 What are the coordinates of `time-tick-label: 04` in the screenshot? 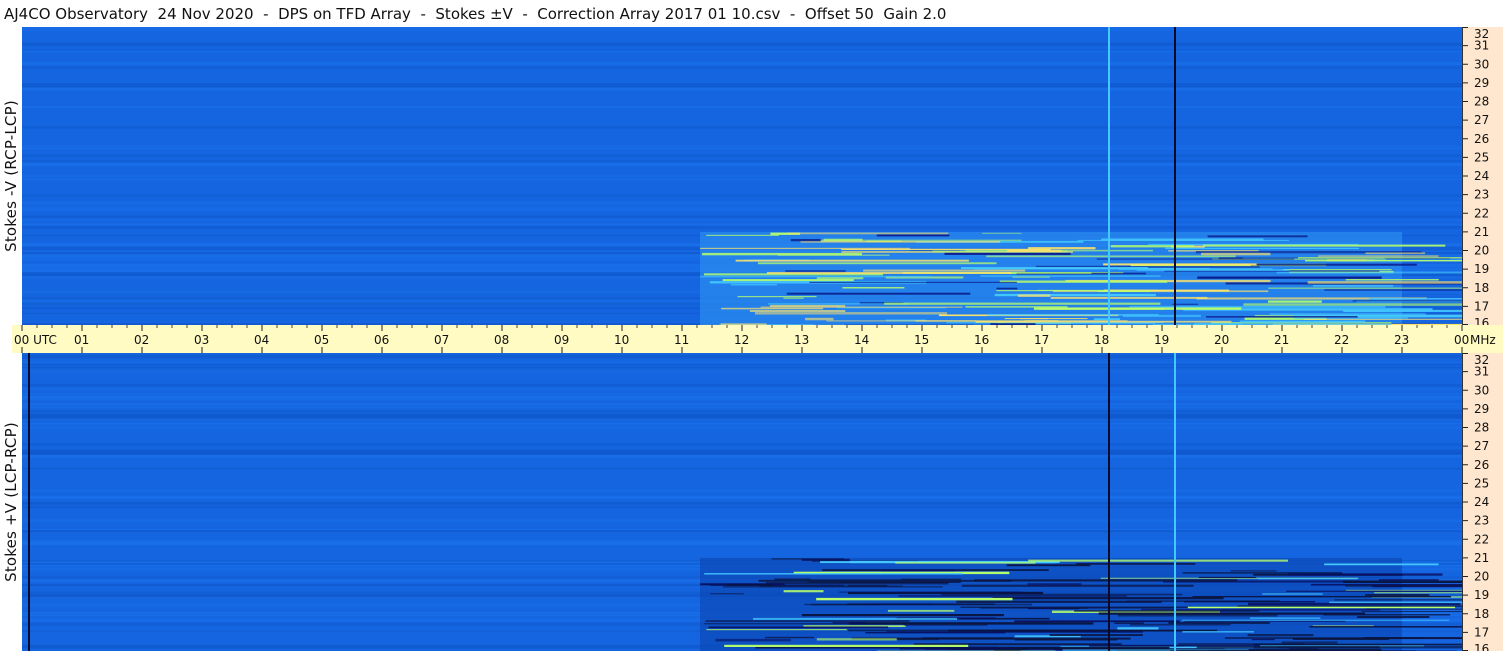 It's located at (261, 340).